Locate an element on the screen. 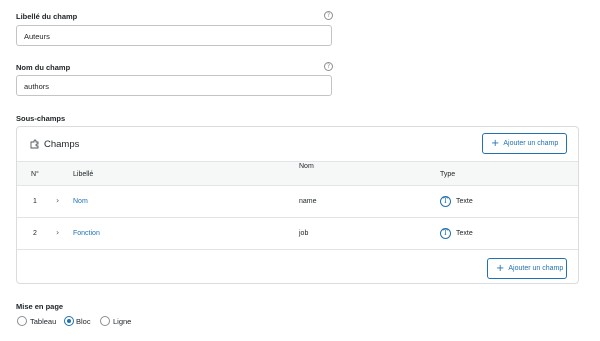  row-number: 1 is located at coordinates (35, 201).